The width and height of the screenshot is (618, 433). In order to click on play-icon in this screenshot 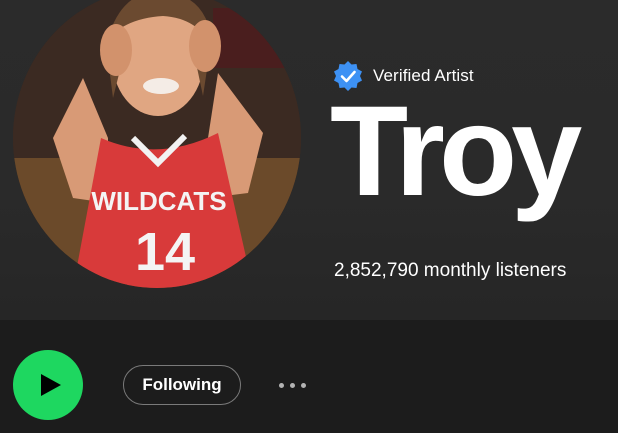, I will do `click(50, 385)`.